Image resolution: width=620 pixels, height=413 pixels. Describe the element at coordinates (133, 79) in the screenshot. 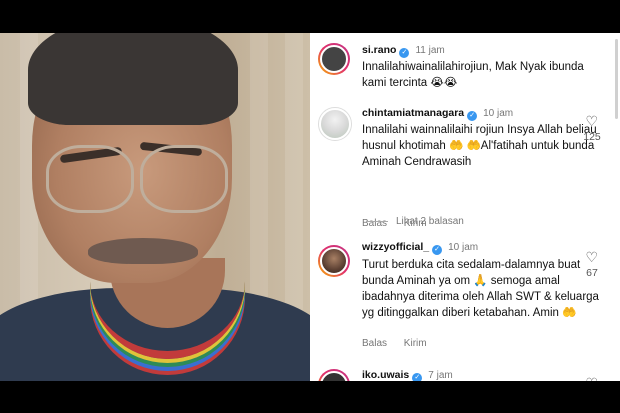

I see `person-hair` at that location.